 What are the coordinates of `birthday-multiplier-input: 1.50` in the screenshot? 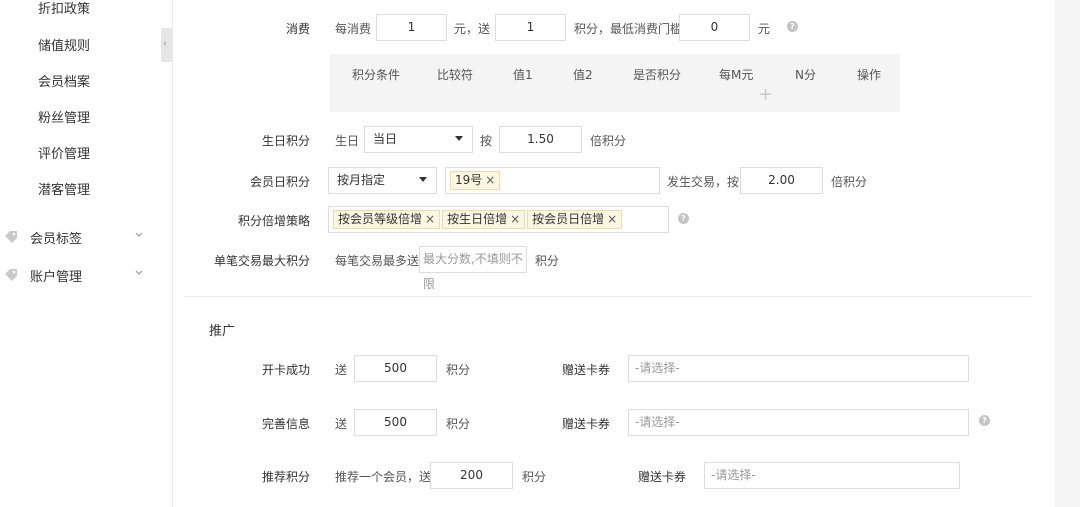 It's located at (540, 139).